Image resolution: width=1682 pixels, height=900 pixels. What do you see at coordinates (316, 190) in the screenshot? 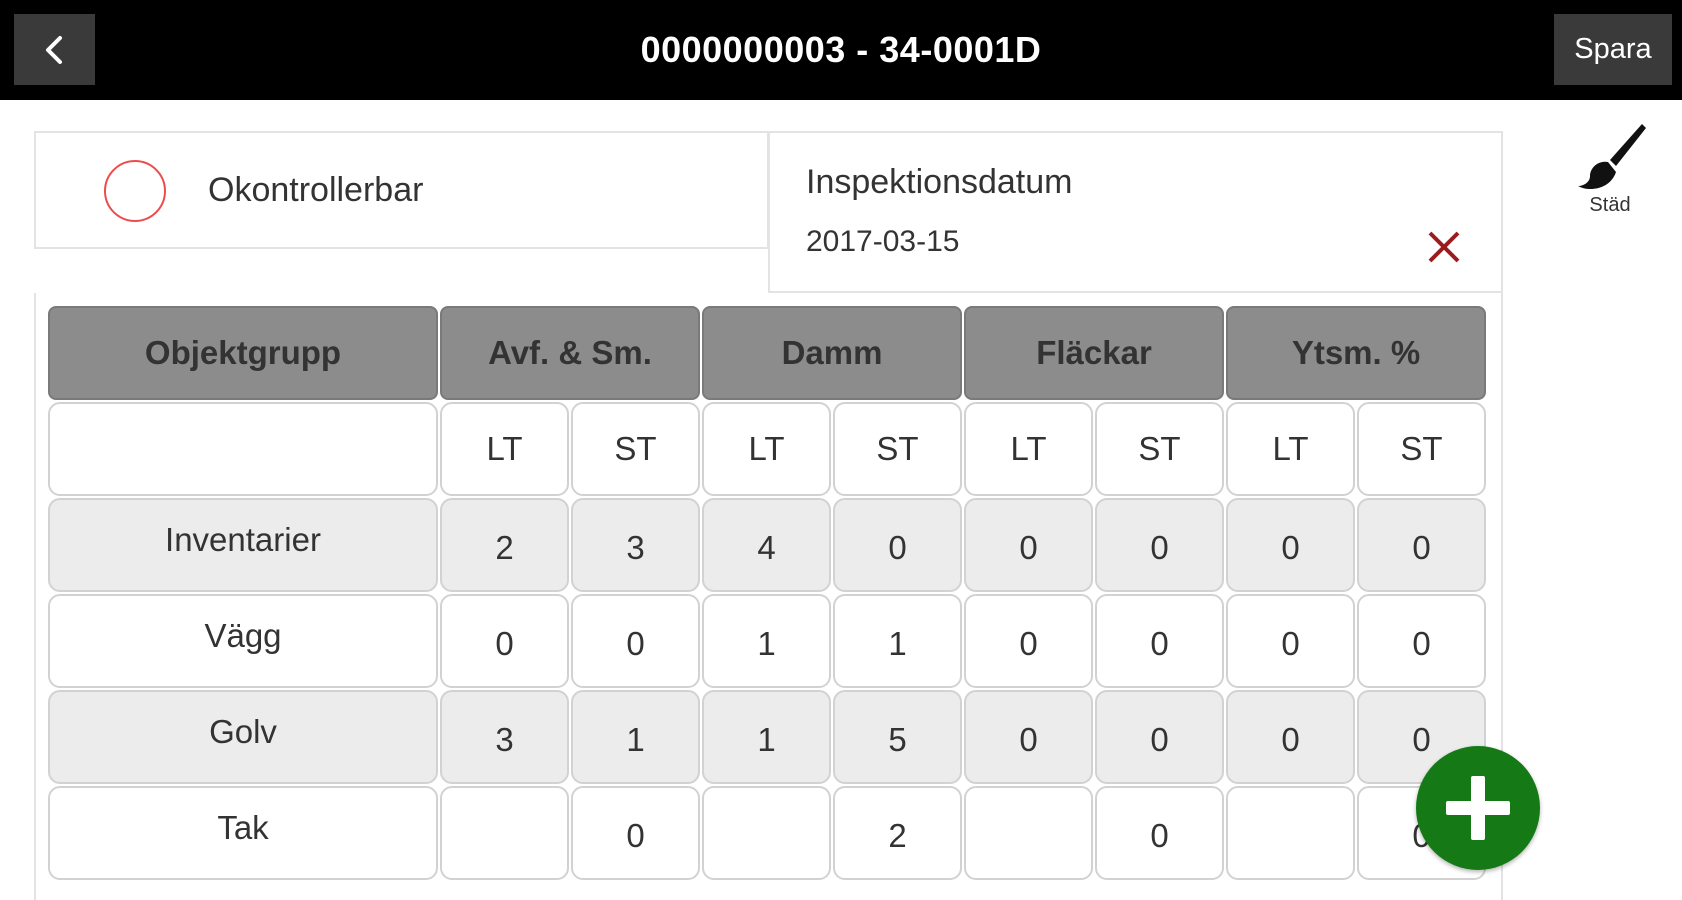
I see `status-label: Okontrollerbar` at bounding box center [316, 190].